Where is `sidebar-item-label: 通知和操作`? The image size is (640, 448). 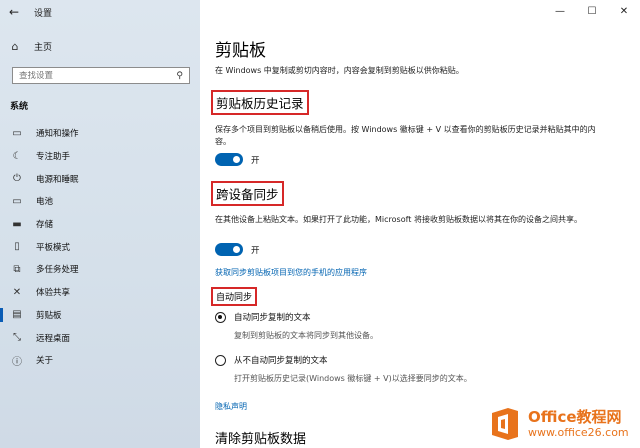 sidebar-item-label: 通知和操作 is located at coordinates (57, 134).